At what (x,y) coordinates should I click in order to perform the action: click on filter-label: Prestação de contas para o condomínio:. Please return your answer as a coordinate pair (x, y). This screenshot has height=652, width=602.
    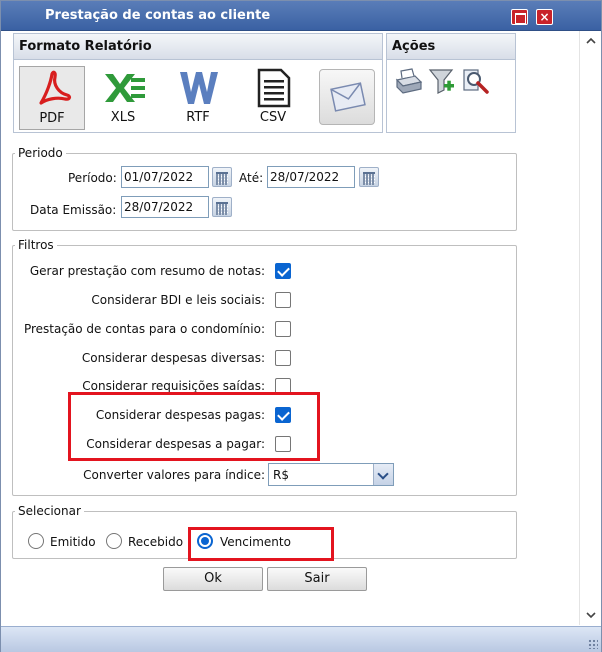
    Looking at the image, I should click on (144, 329).